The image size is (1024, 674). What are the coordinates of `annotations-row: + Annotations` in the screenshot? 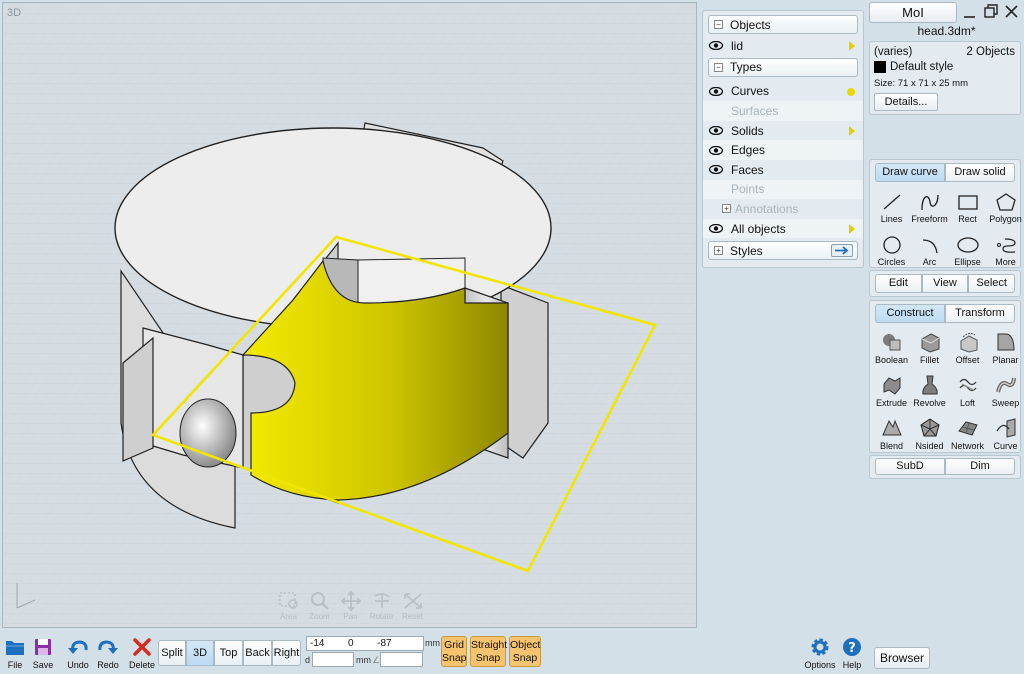 It's located at (783, 209).